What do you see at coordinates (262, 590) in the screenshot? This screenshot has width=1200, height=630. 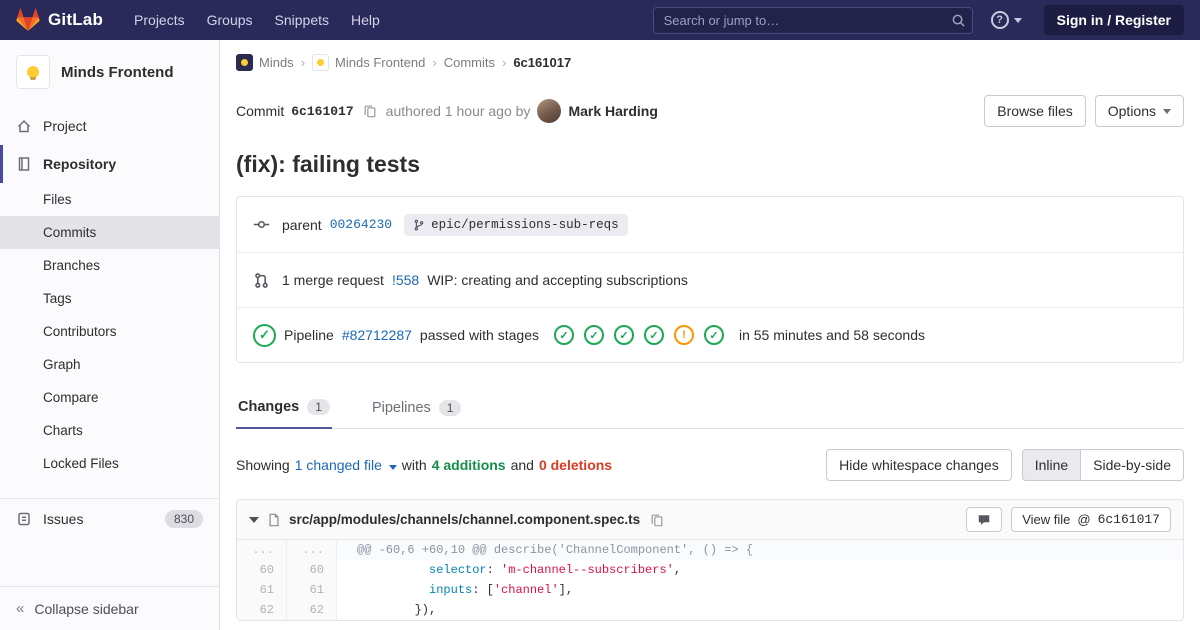 I see `old-line-number: 61` at bounding box center [262, 590].